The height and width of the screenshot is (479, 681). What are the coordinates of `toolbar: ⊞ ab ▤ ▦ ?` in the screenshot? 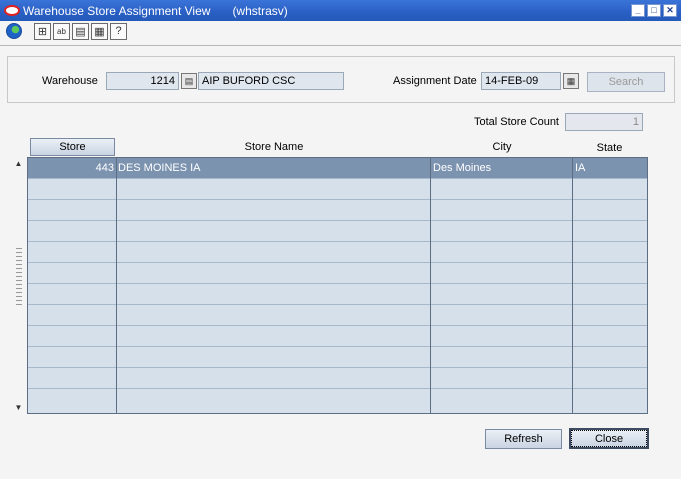 It's located at (340, 31).